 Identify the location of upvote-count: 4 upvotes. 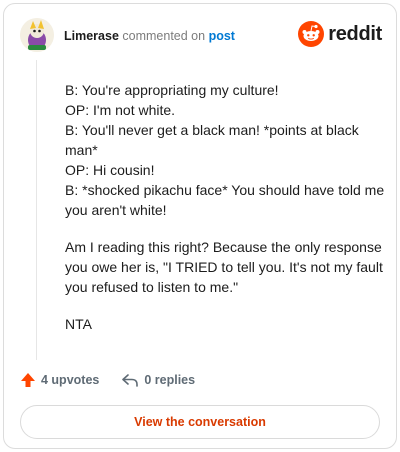
(70, 380).